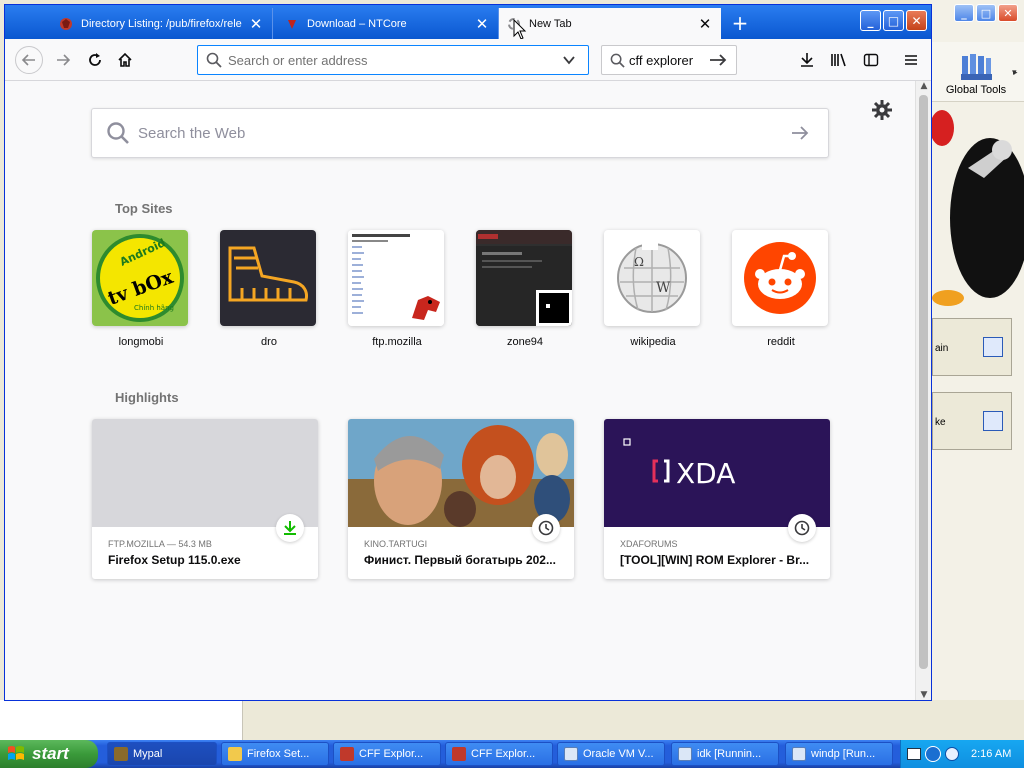 The width and height of the screenshot is (1024, 768). Describe the element at coordinates (388, 23) in the screenshot. I see `tab-download-ntcore: Download – NTCore ✕` at that location.